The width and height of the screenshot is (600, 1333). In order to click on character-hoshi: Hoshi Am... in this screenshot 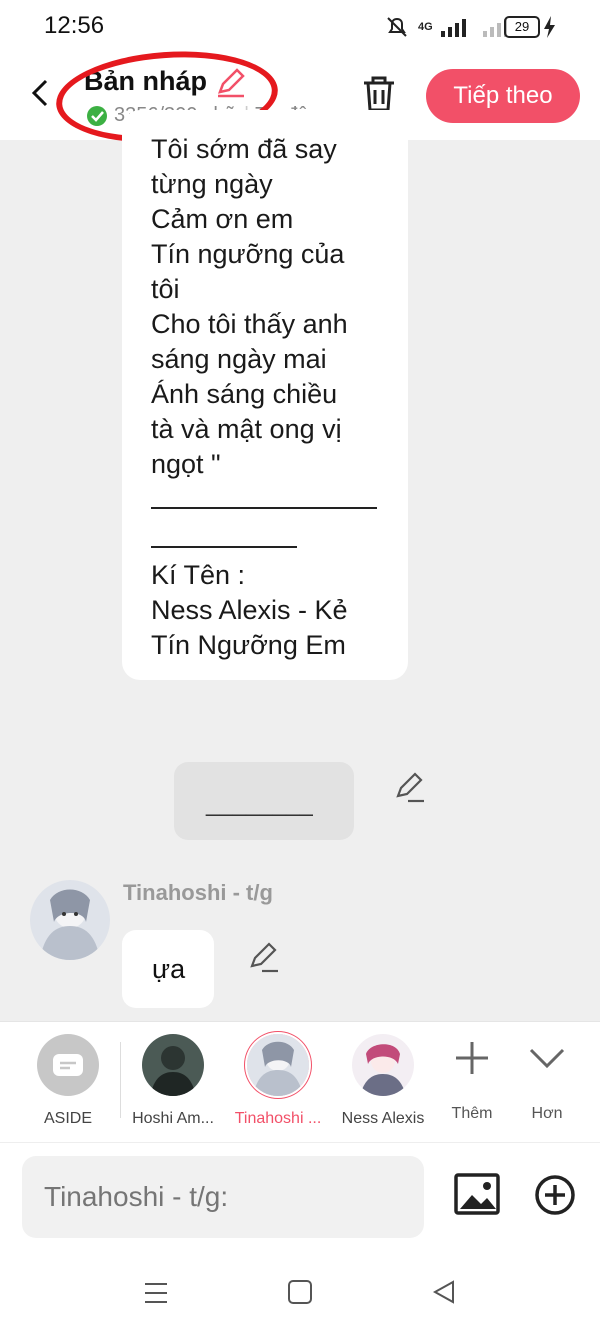, I will do `click(173, 1081)`.